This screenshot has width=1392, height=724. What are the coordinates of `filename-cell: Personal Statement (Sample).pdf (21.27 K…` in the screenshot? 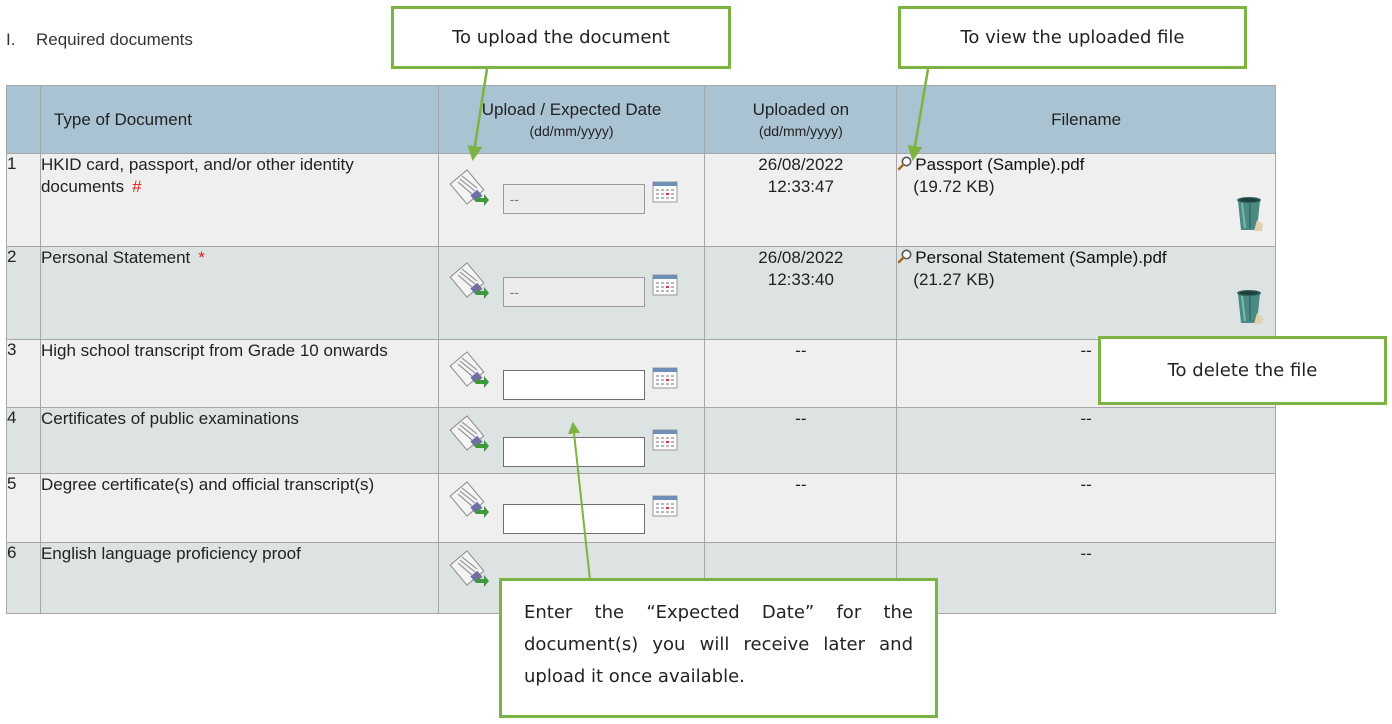 It's located at (1086, 293).